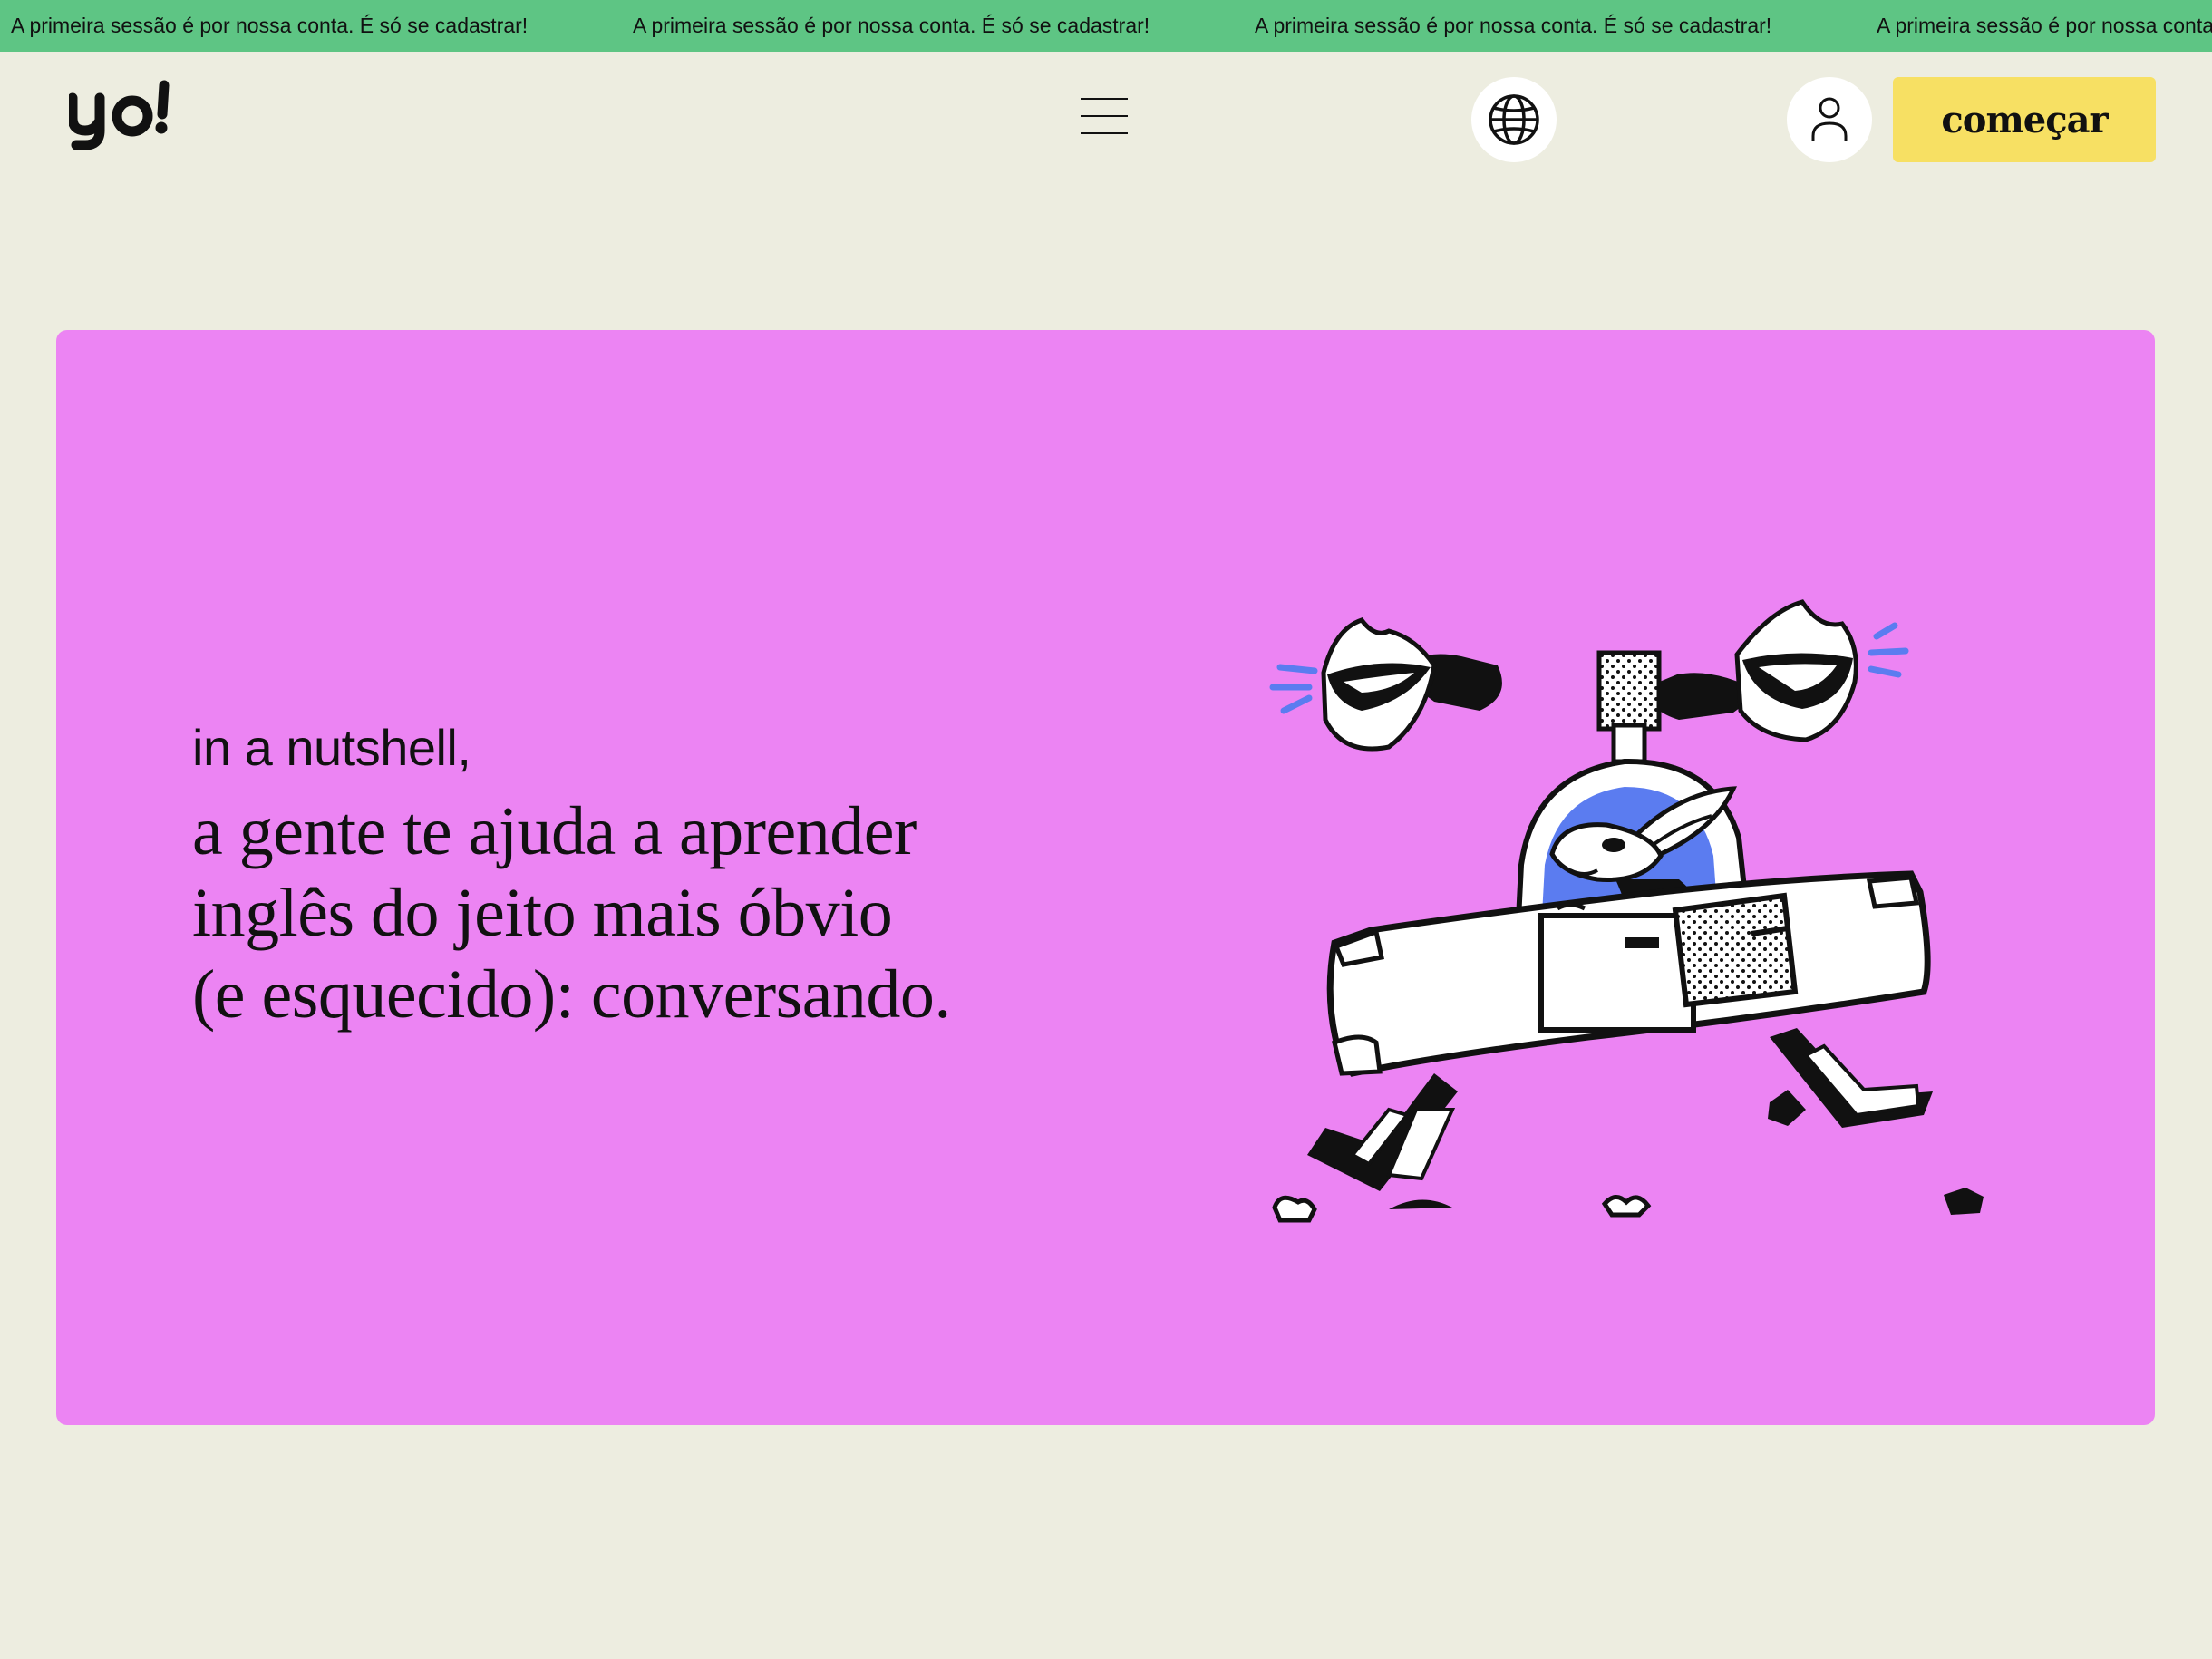 The width and height of the screenshot is (2212, 1659). Describe the element at coordinates (1888, 650) in the screenshot. I see `motion-lines-right` at that location.